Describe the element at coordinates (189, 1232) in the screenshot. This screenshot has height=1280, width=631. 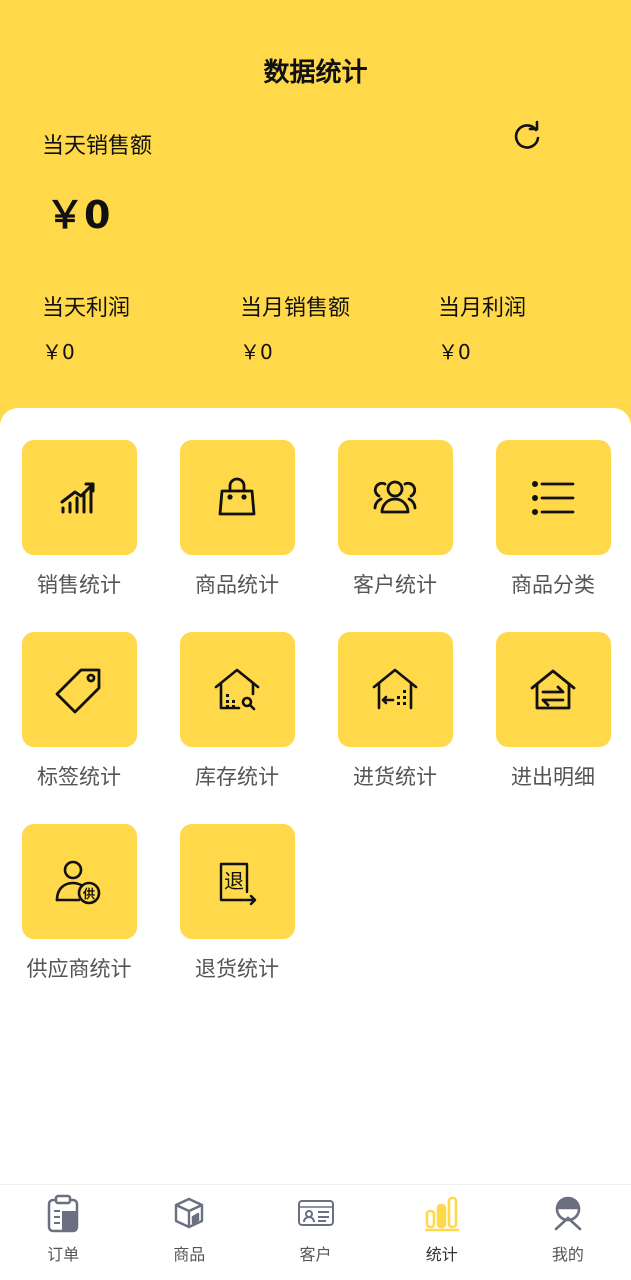
I see `tab-products: 商品` at that location.